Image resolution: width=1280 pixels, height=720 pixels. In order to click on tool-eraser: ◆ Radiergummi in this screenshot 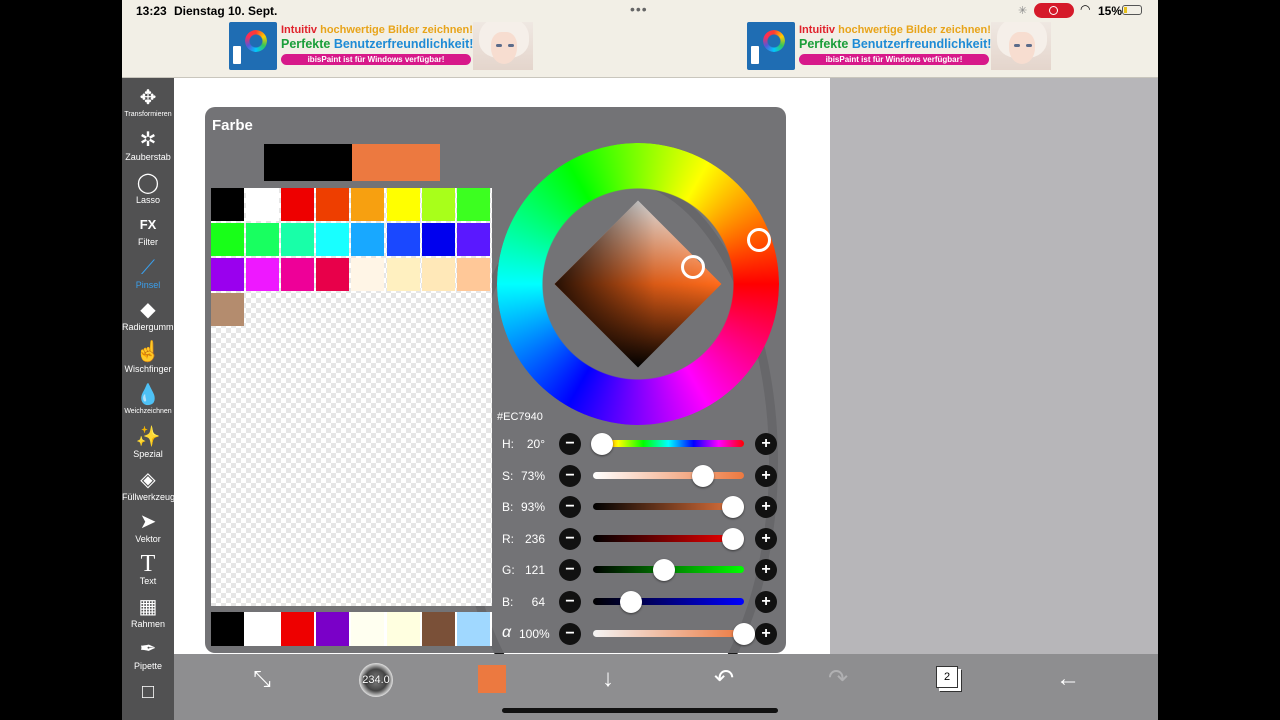, I will do `click(149, 319)`.